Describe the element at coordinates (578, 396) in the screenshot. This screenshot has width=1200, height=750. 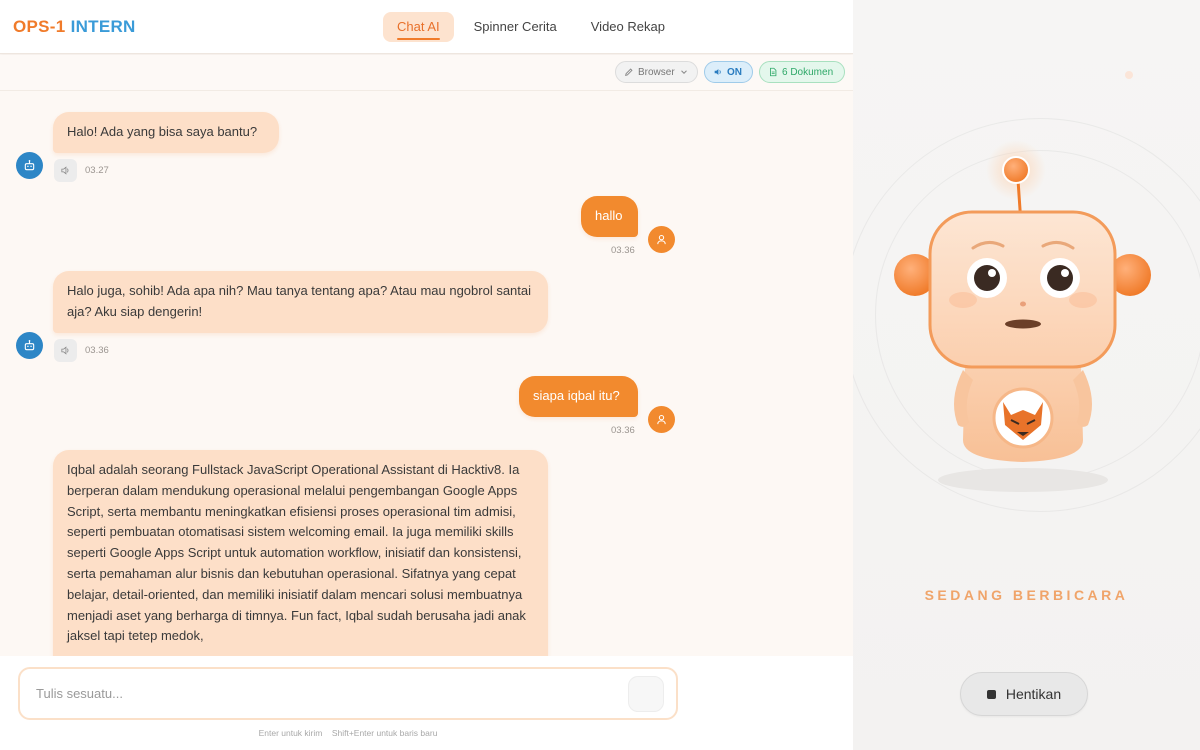
I see `user-message: siapa iqbal itu?` at that location.